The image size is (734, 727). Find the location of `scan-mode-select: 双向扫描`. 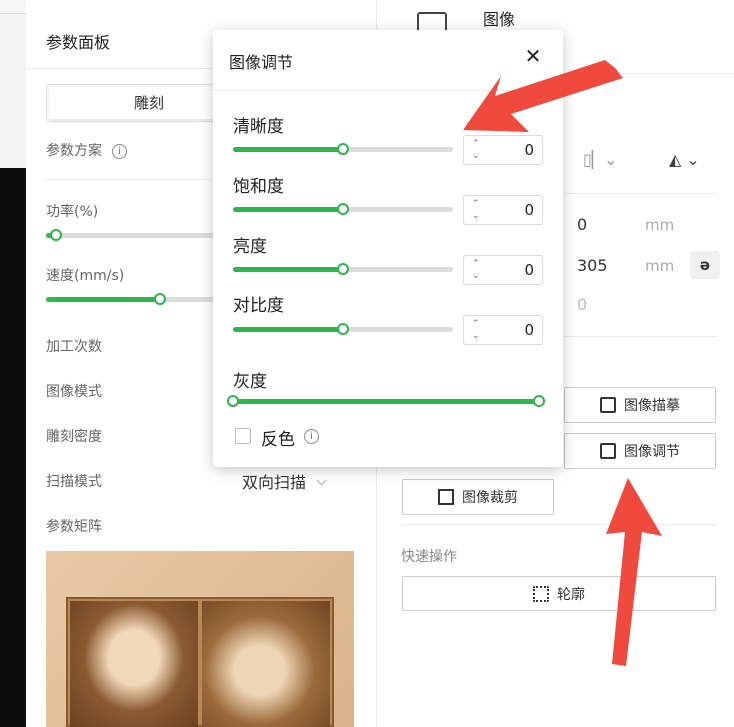

scan-mode-select: 双向扫描 is located at coordinates (284, 481).